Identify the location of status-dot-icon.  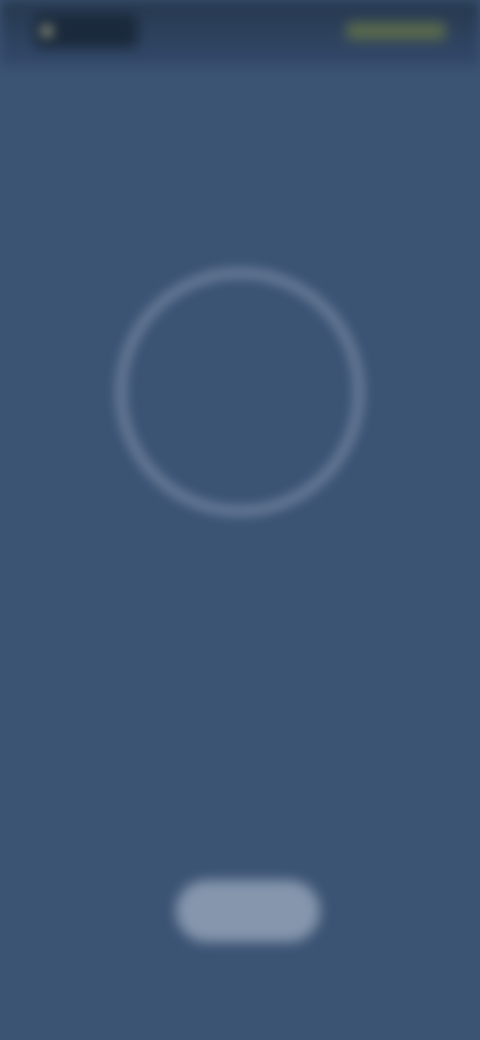
(47, 31).